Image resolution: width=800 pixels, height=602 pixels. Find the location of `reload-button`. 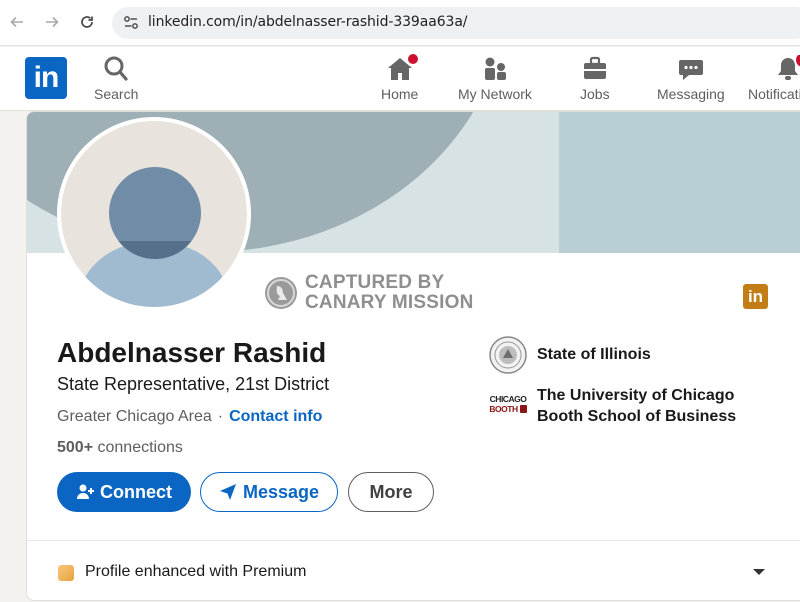

reload-button is located at coordinates (87, 22).